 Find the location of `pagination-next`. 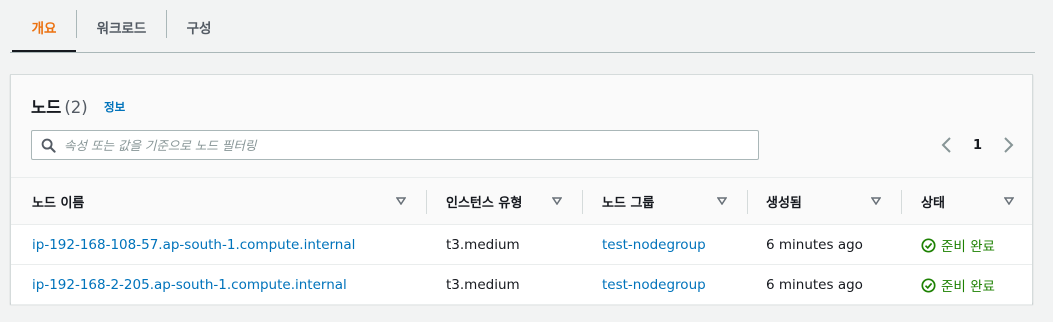

pagination-next is located at coordinates (1008, 145).